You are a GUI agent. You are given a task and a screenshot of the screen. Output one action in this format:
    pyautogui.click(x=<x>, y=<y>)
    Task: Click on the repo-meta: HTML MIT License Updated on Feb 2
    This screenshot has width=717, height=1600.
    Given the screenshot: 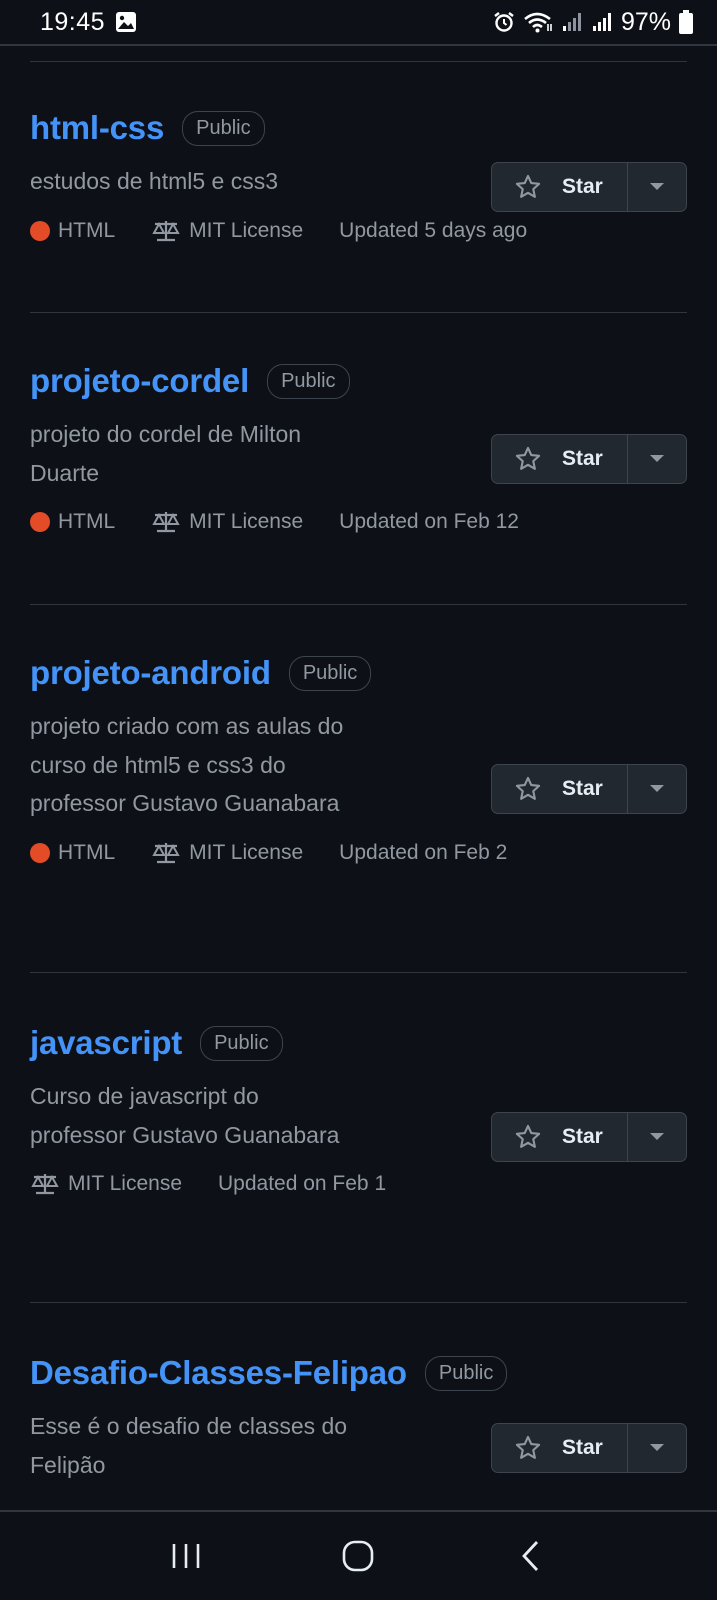 What is the action you would take?
    pyautogui.click(x=358, y=853)
    